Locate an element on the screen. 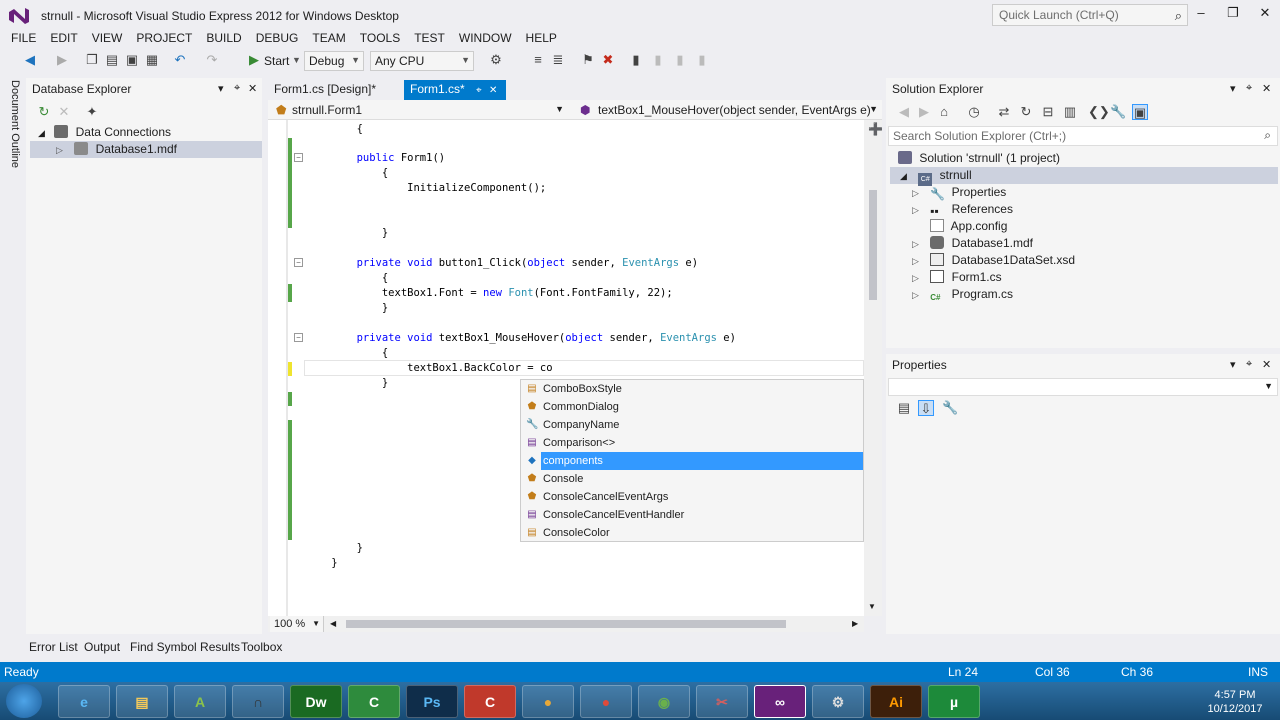  save-all-icon: ▦ is located at coordinates (152, 60).